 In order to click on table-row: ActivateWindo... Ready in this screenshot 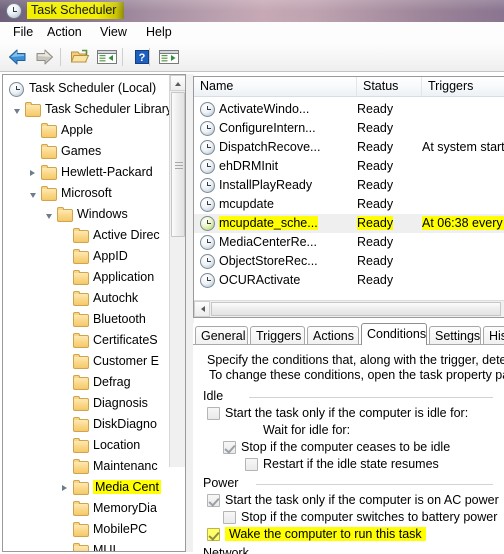, I will do `click(349, 109)`.